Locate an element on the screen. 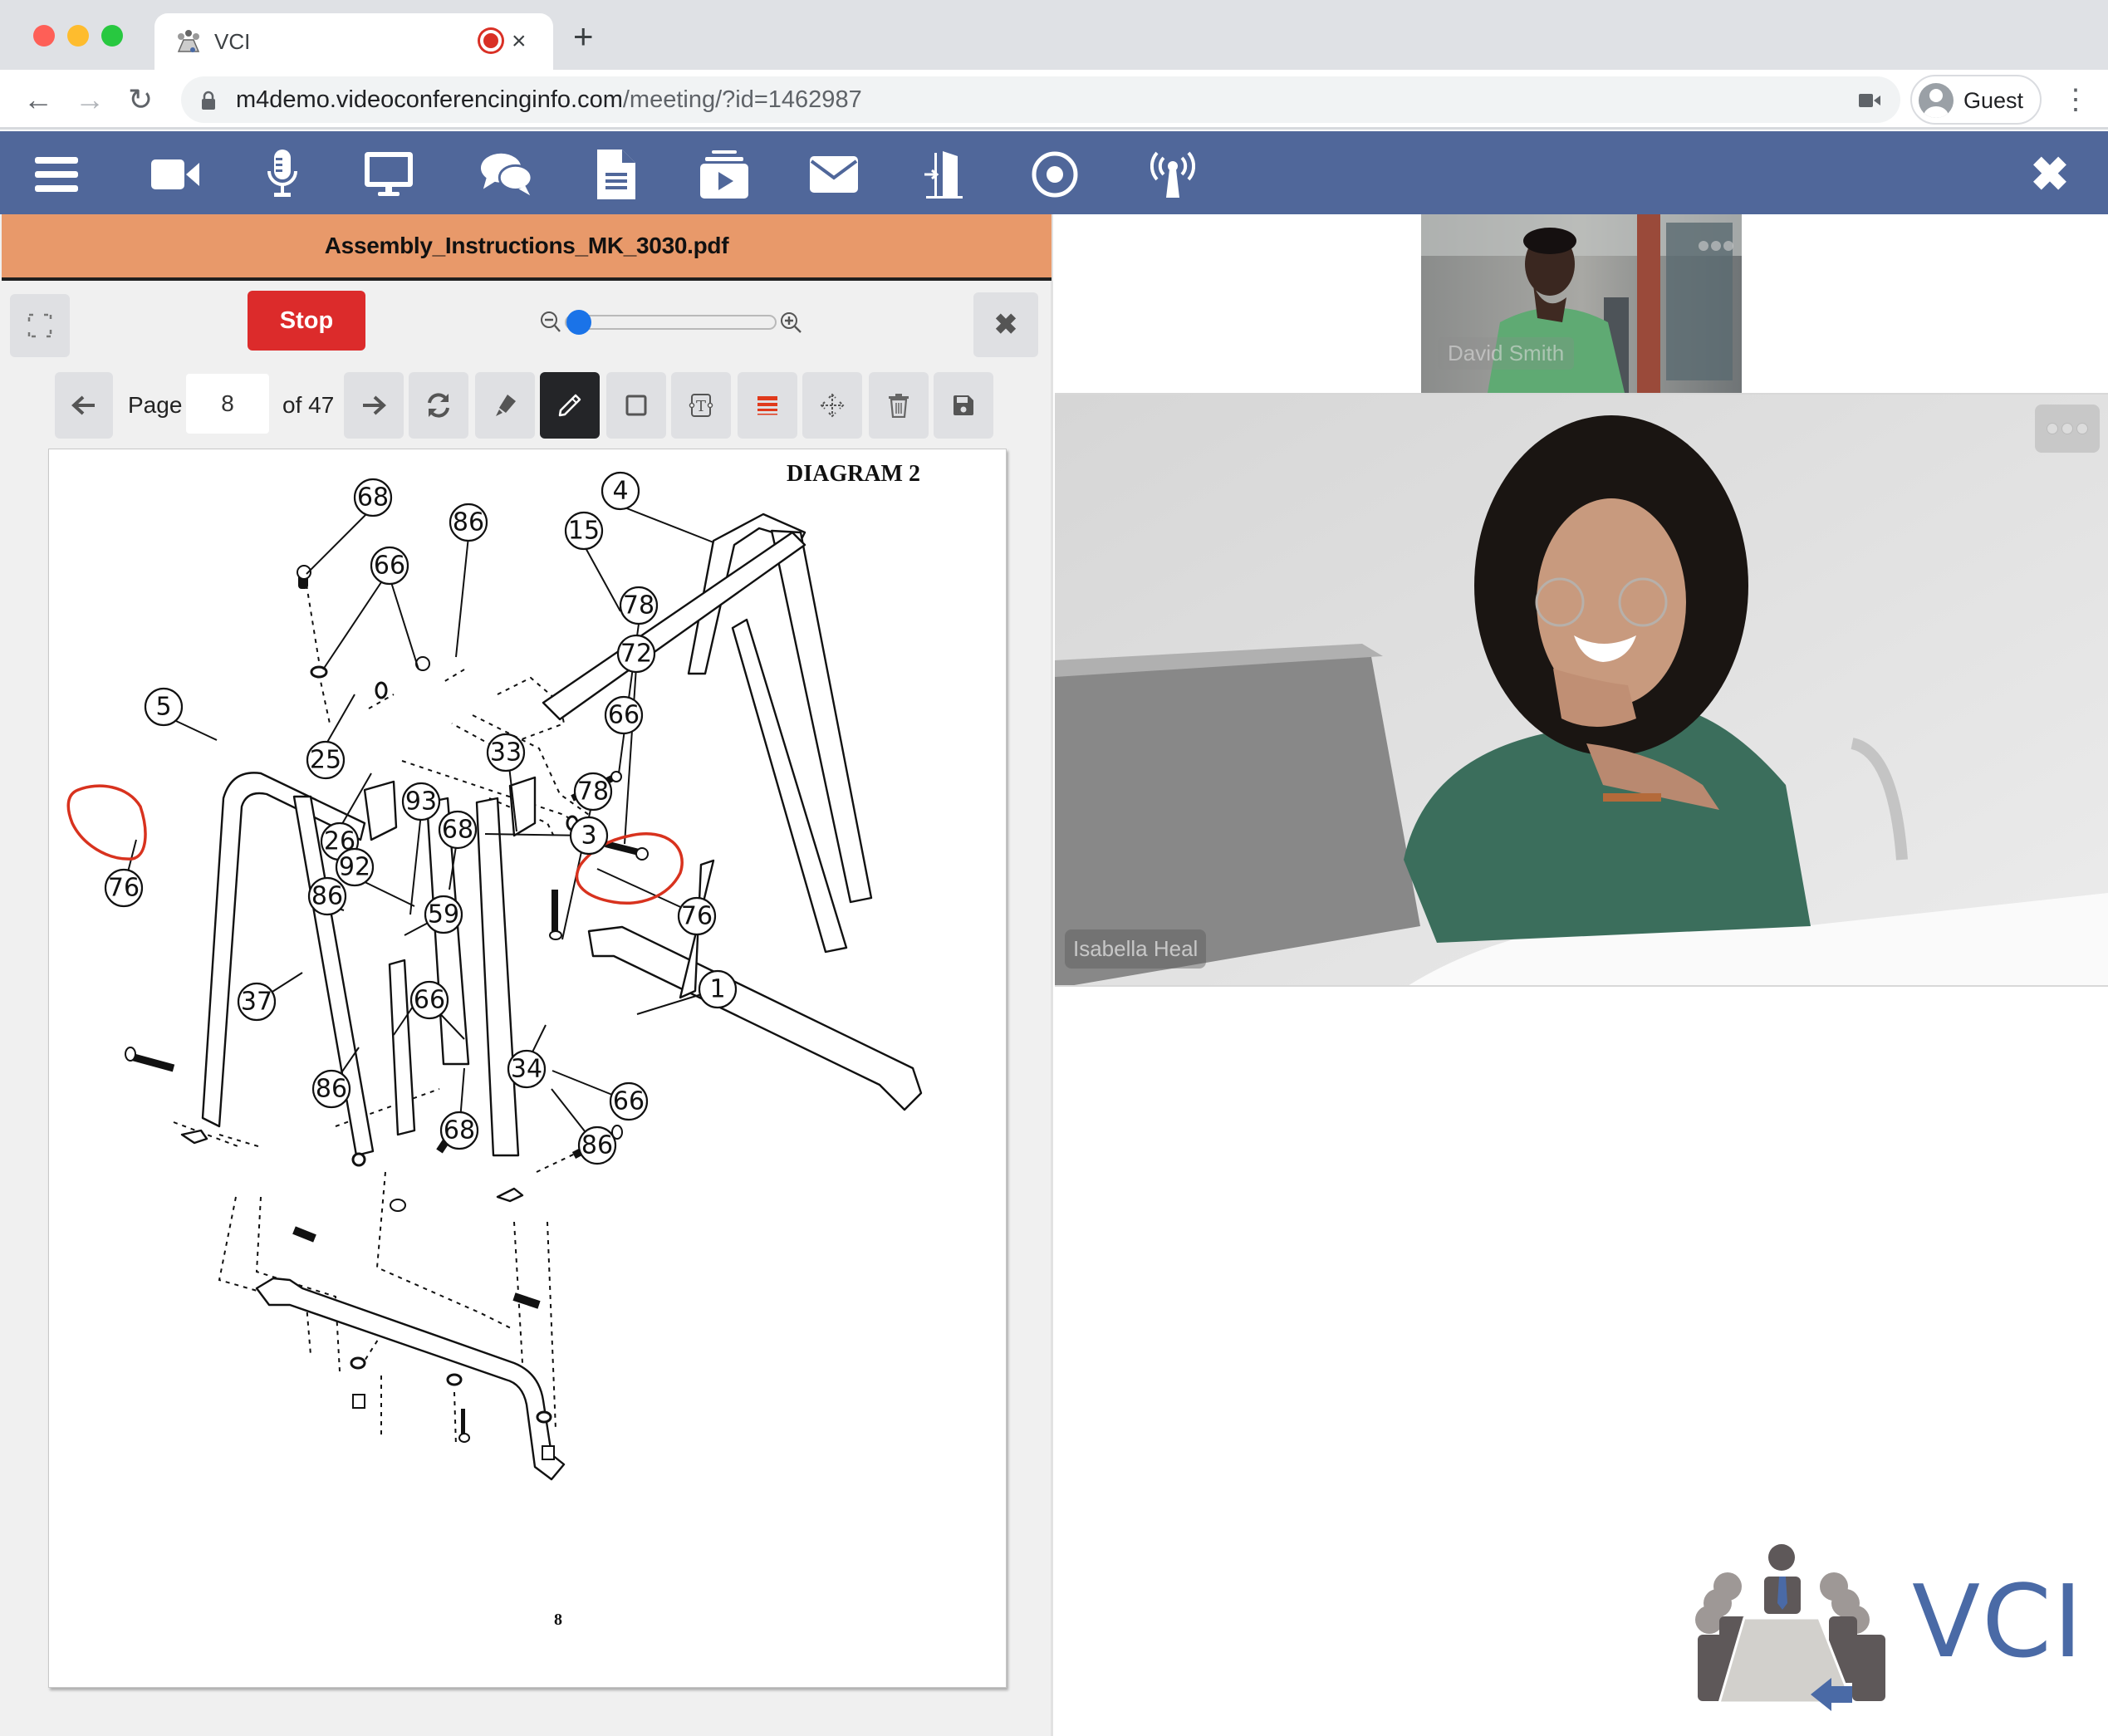 This screenshot has width=2108, height=1736. exit-door-icon is located at coordinates (943, 174).